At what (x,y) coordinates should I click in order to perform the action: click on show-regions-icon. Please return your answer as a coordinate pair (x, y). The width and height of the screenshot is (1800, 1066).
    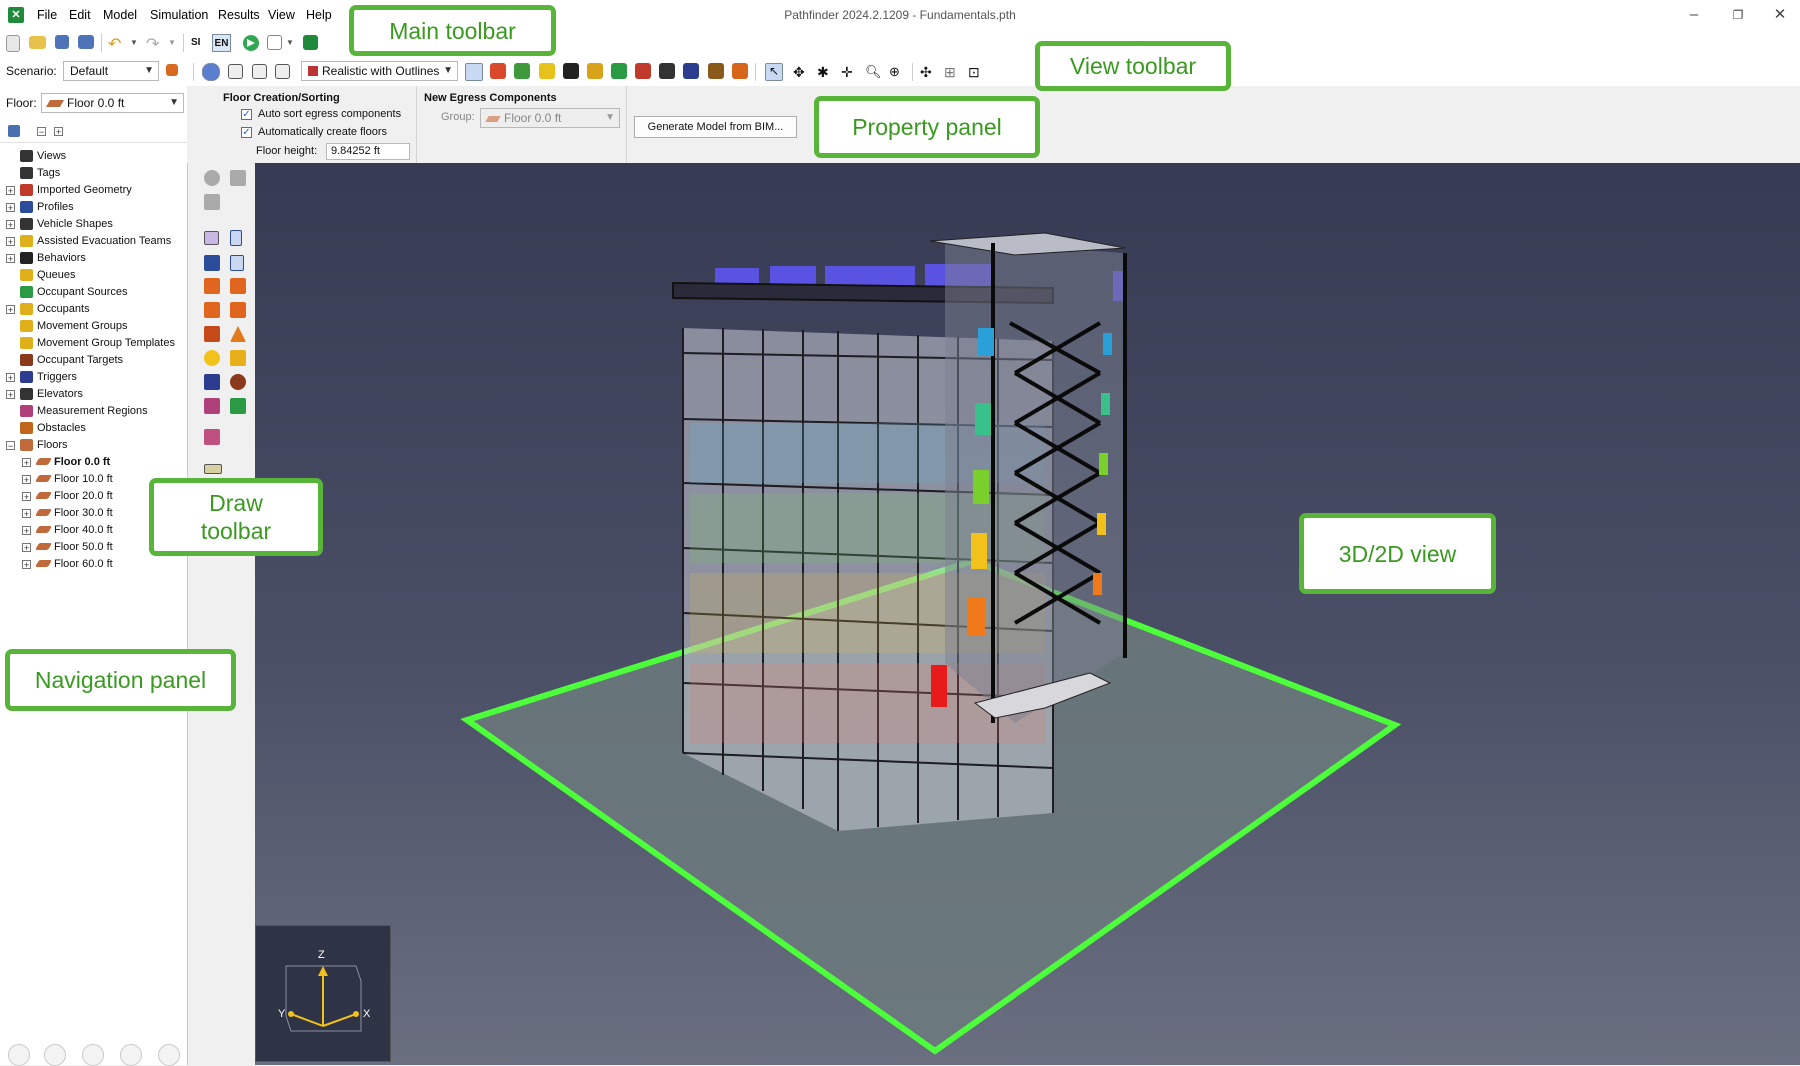
    Looking at the image, I should click on (643, 71).